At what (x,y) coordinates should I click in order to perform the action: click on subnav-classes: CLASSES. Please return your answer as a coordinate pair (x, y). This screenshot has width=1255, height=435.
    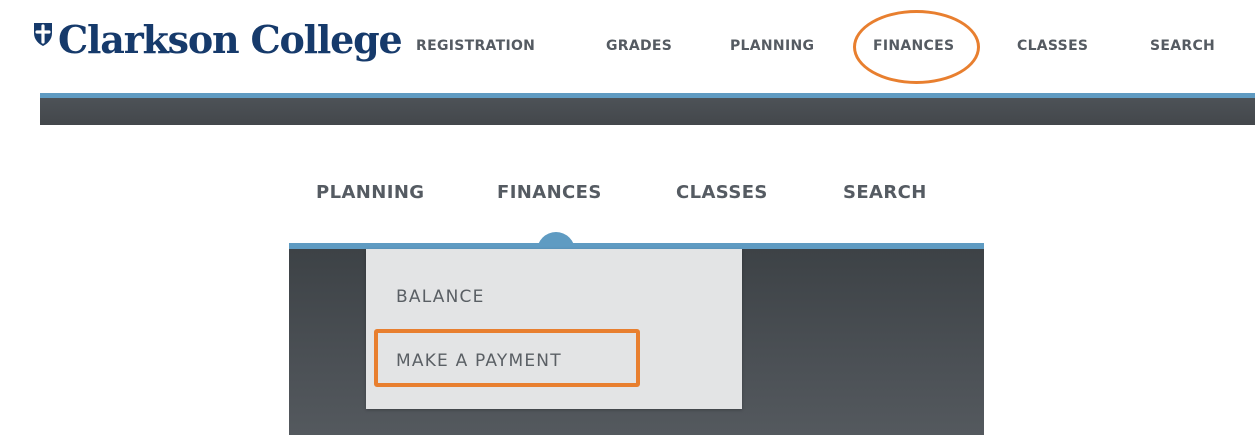
    Looking at the image, I should click on (722, 192).